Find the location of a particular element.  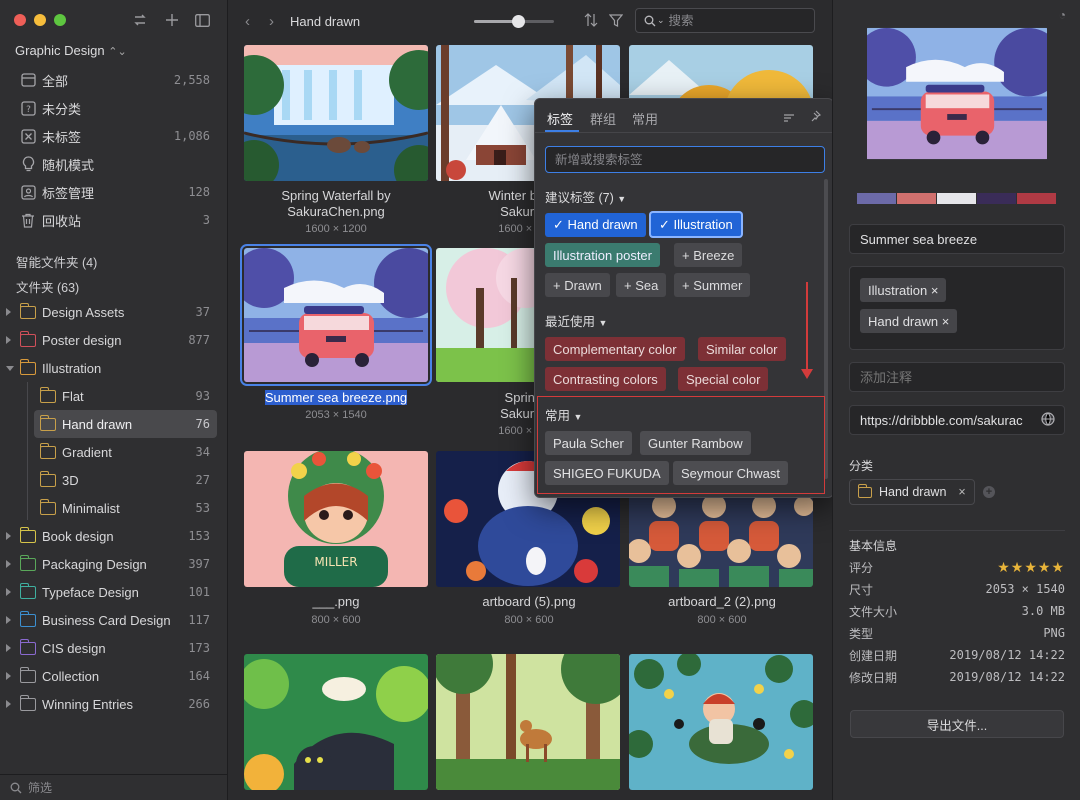

thumbnail-spring-waterfall is located at coordinates (336, 113).